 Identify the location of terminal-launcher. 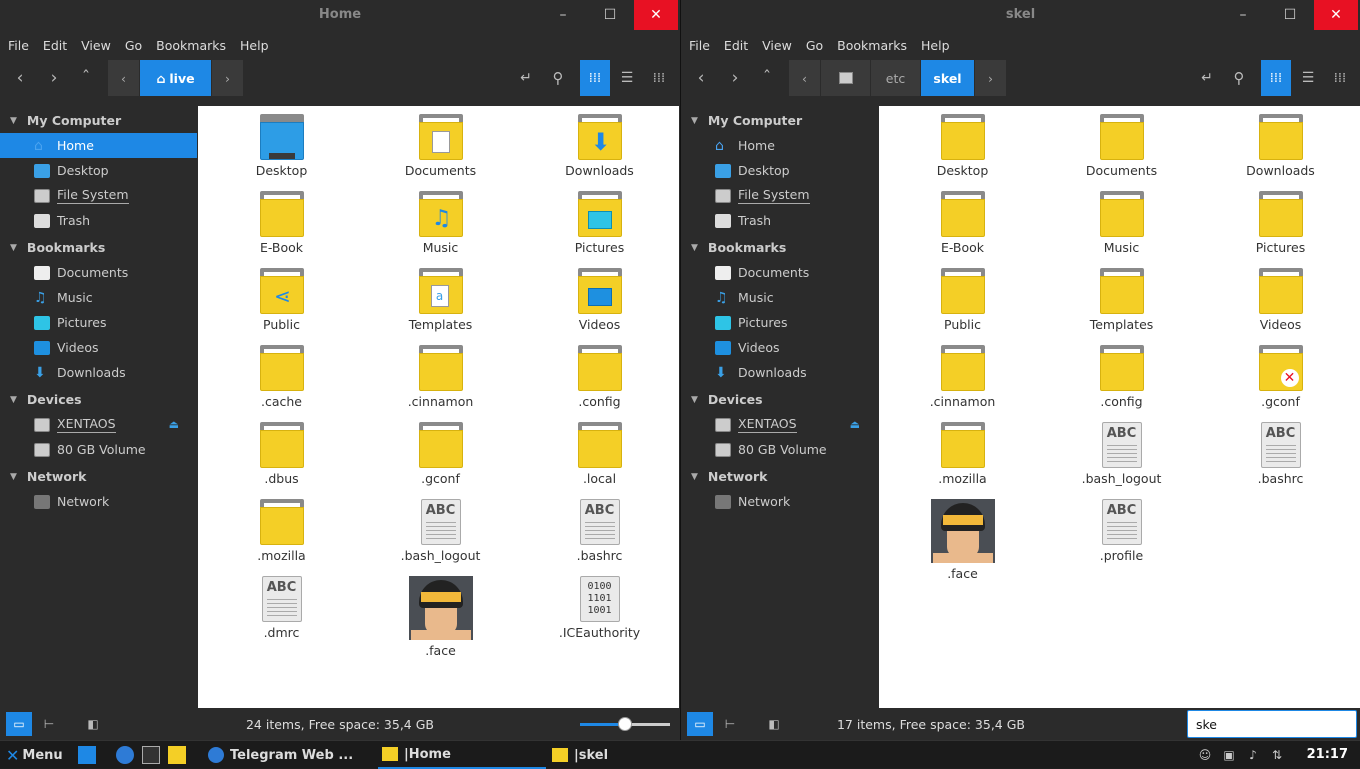
(154, 755).